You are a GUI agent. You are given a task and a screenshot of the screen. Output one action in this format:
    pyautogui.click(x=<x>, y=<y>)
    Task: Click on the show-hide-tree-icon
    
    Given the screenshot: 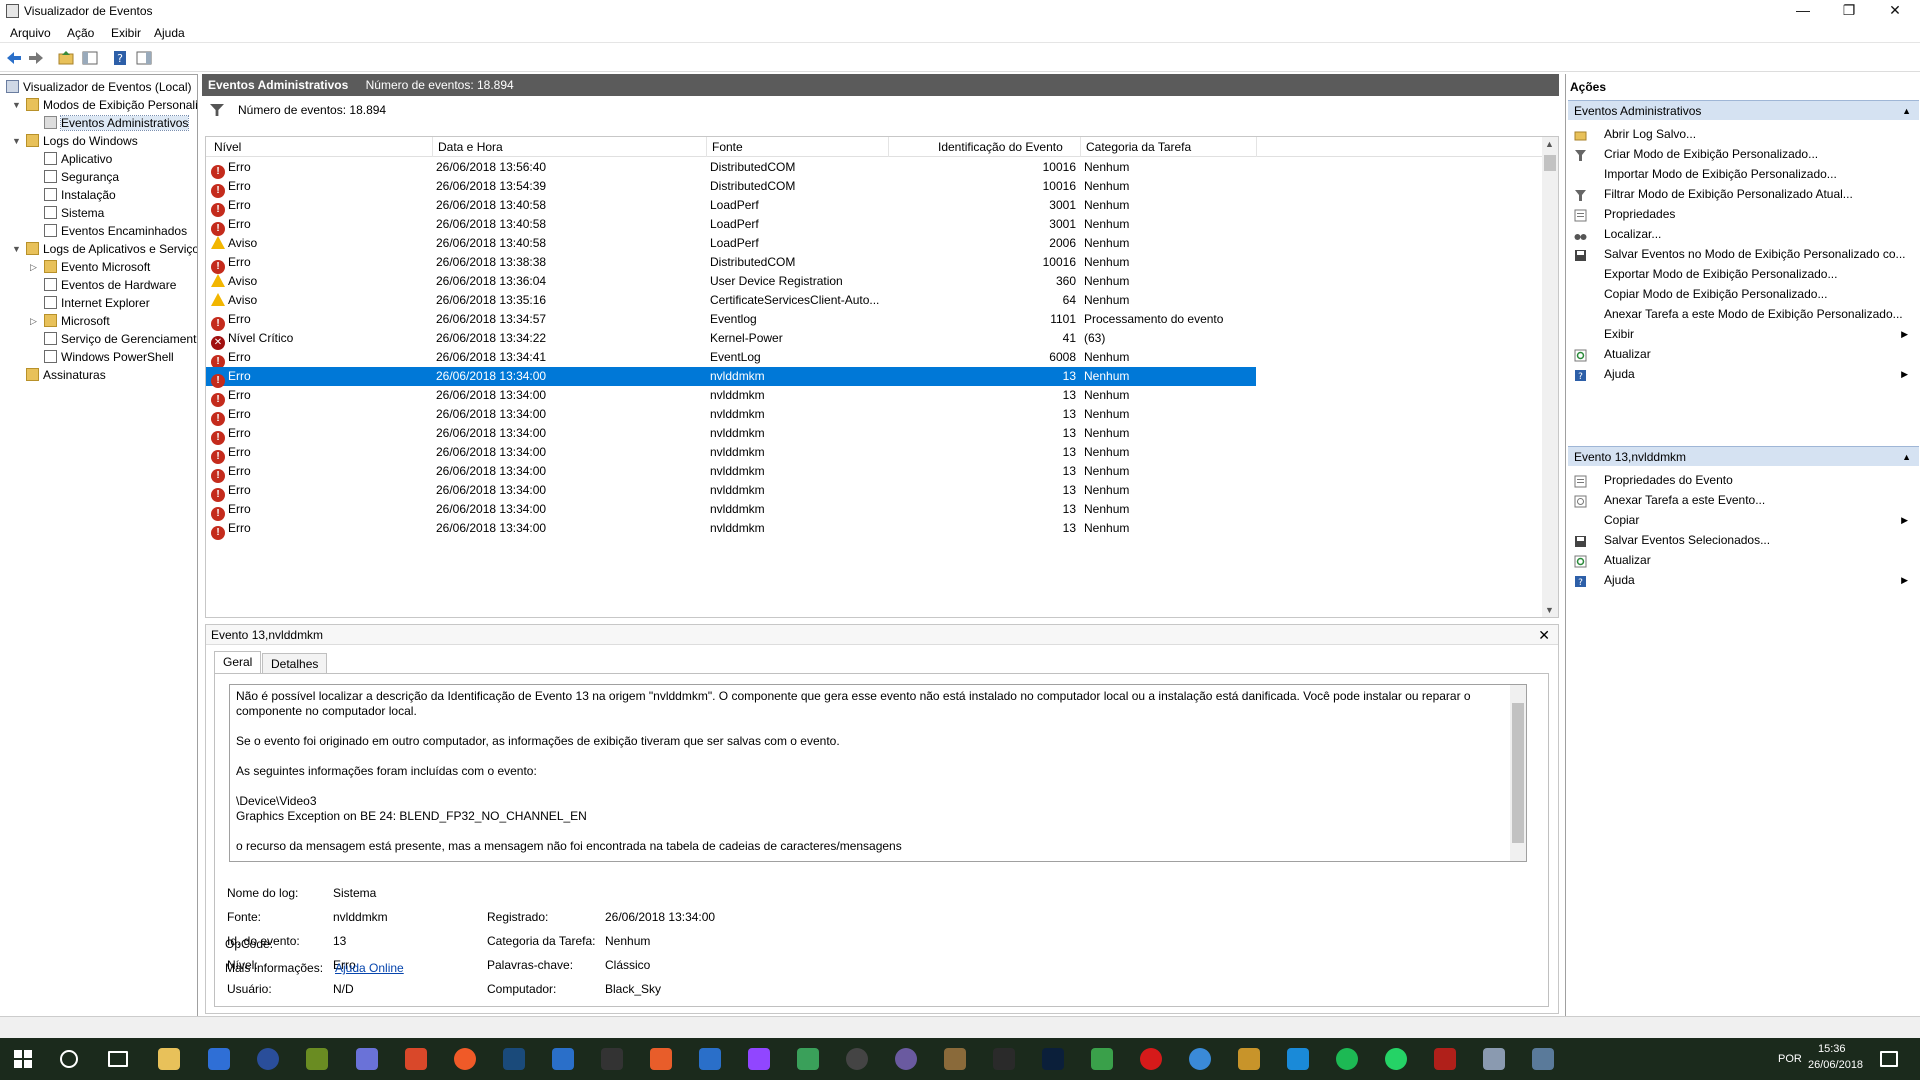 What is the action you would take?
    pyautogui.click(x=90, y=58)
    